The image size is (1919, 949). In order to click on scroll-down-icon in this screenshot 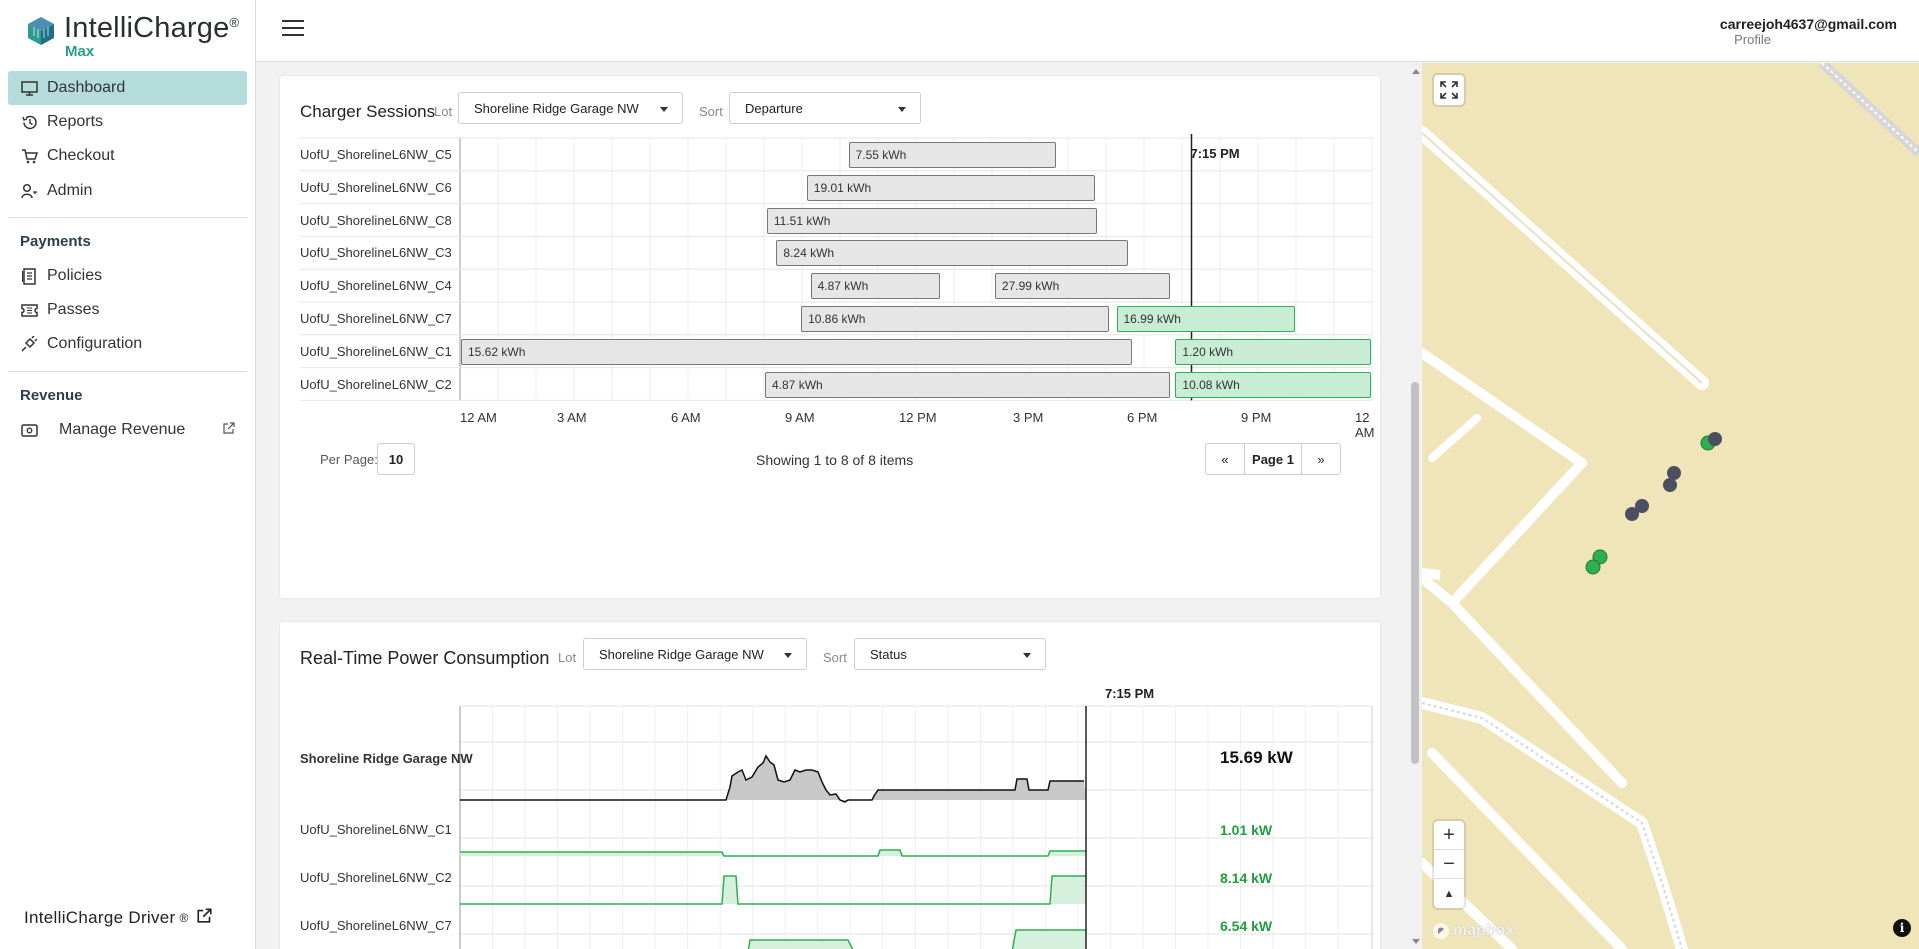, I will do `click(1416, 941)`.